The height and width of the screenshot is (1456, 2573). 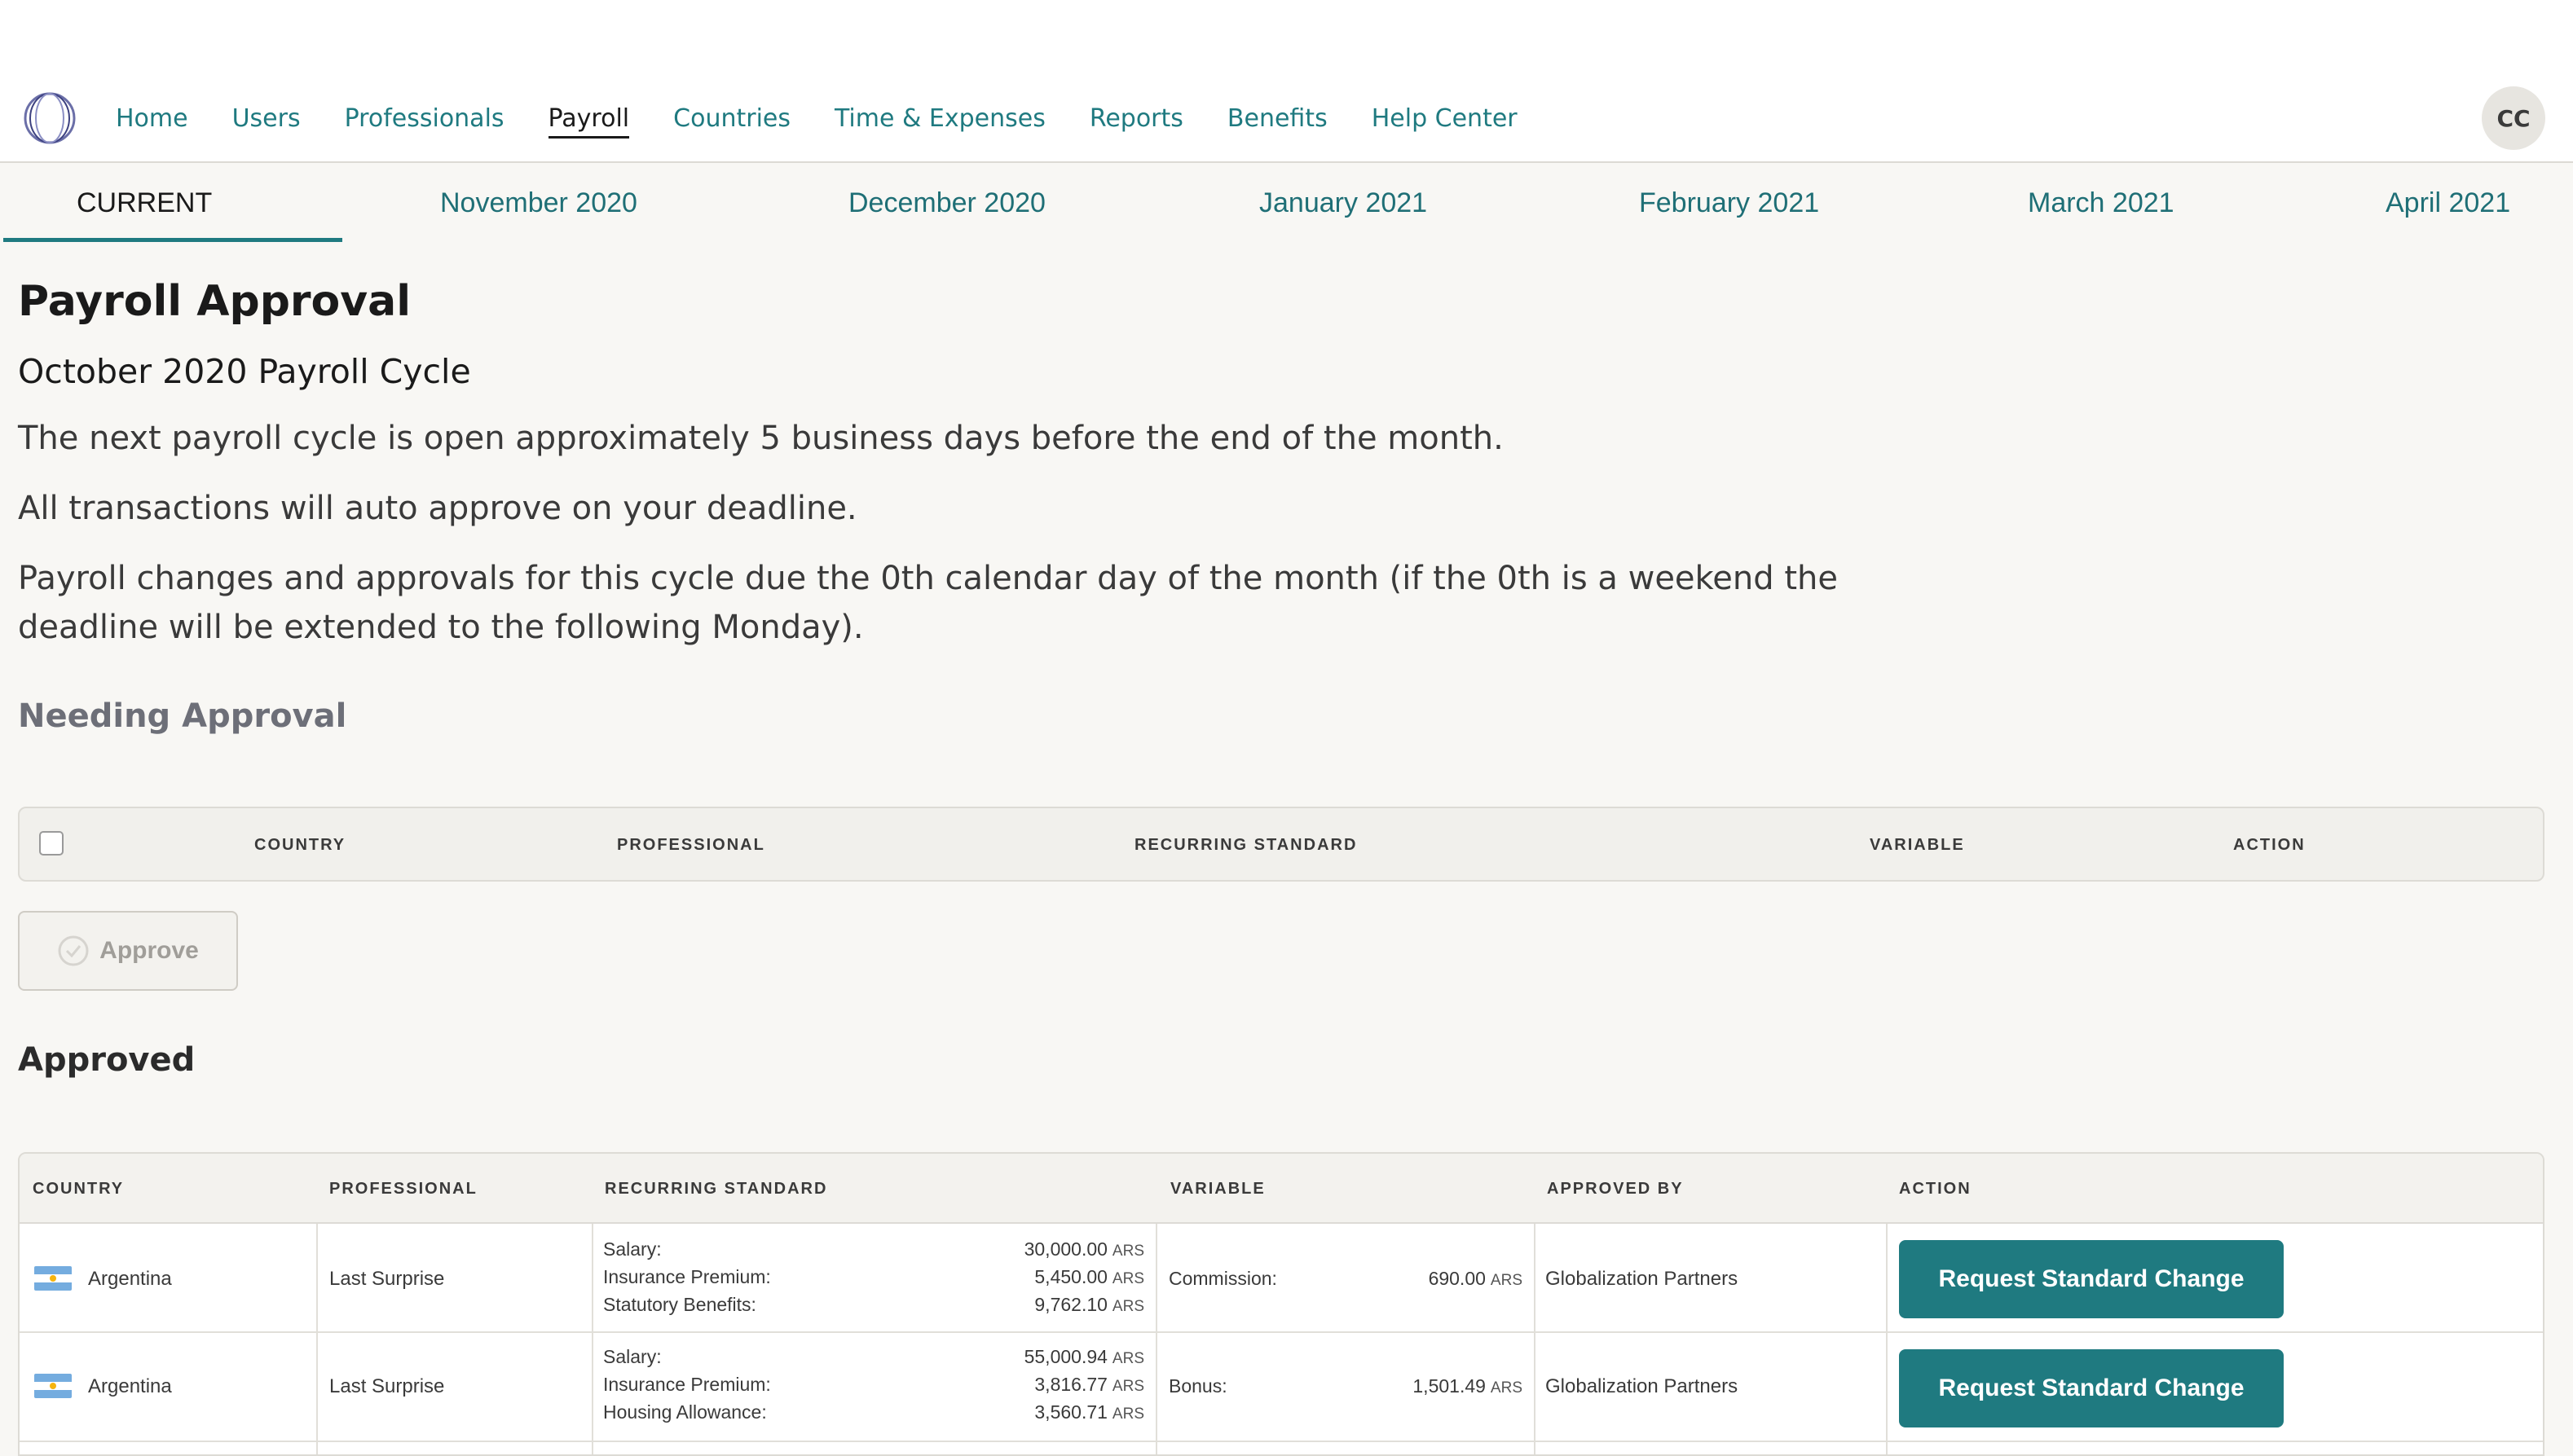 I want to click on payroll-cycle-title: October 2020 Payroll Cycle, so click(x=244, y=371).